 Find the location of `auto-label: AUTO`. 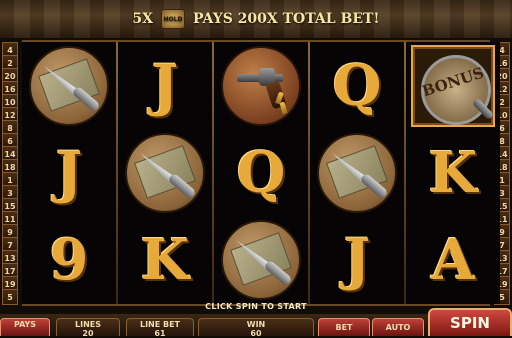

auto-label: AUTO is located at coordinates (398, 327).